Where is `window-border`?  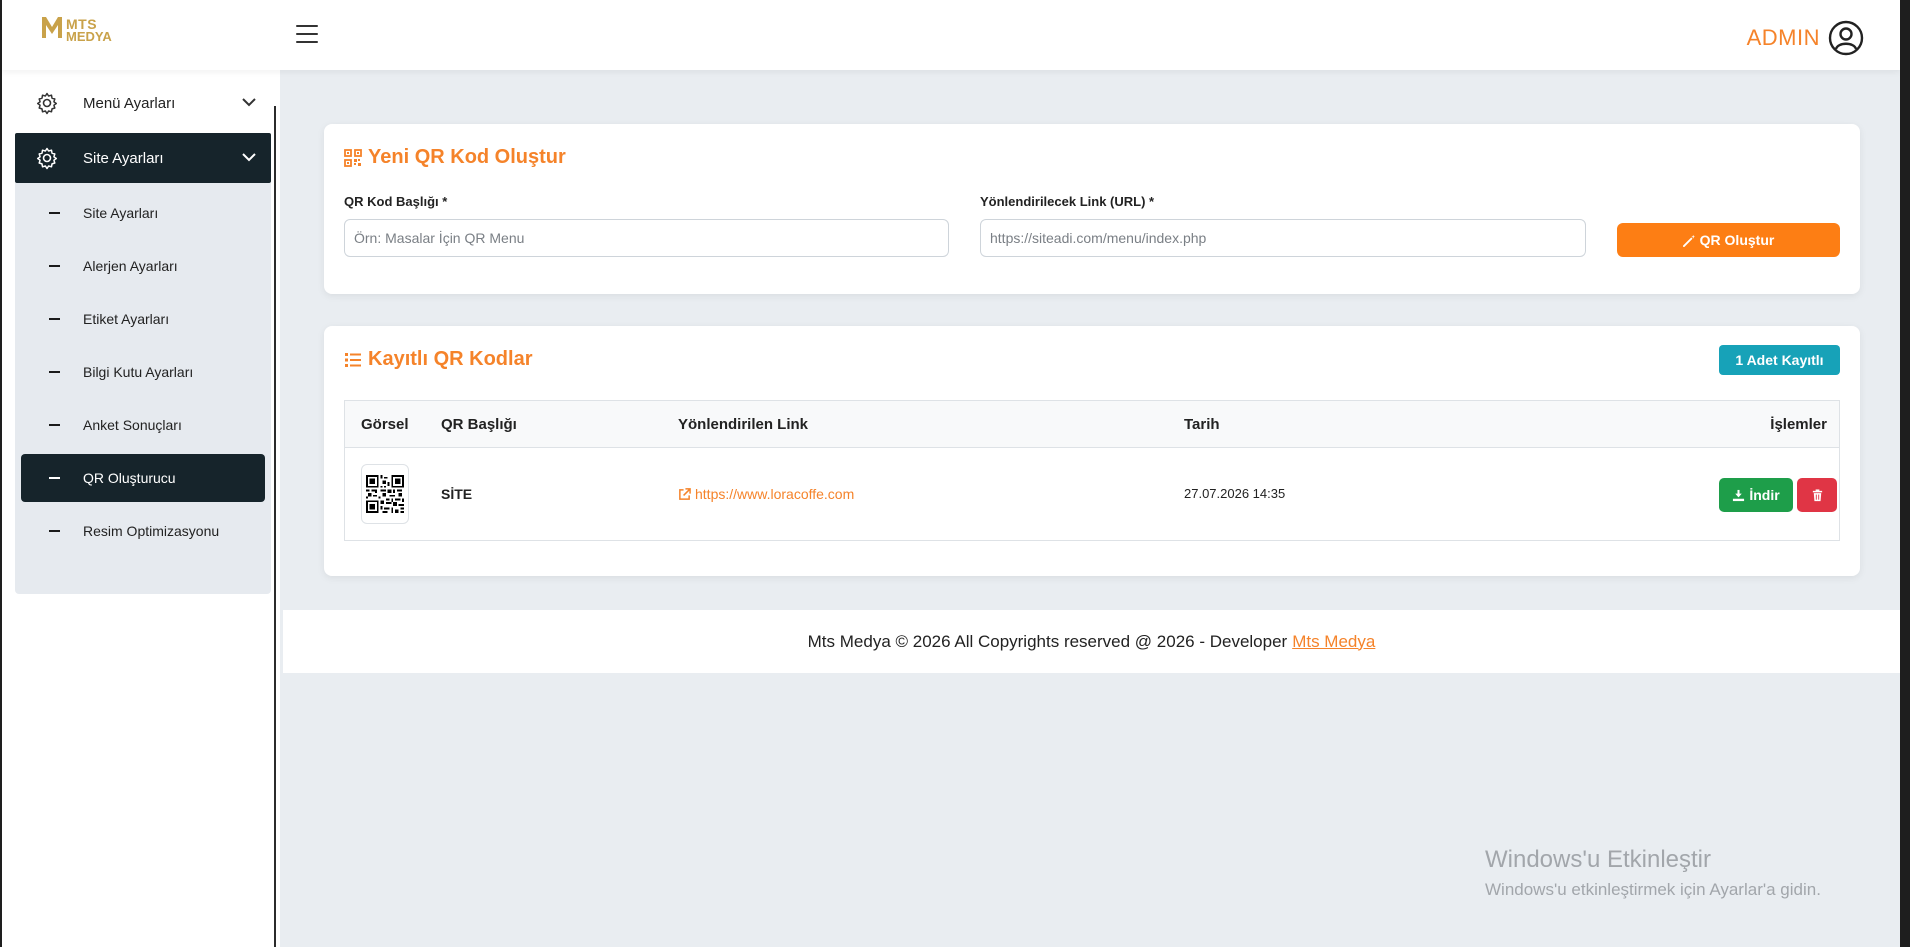
window-border is located at coordinates (1905, 473).